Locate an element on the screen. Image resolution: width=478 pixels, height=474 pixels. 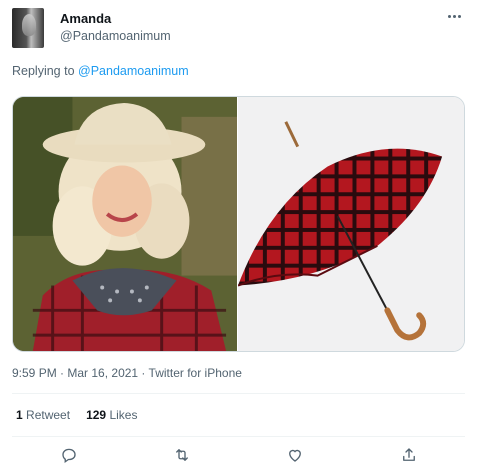
tweet-source: Twitter for iPhone is located at coordinates (195, 373).